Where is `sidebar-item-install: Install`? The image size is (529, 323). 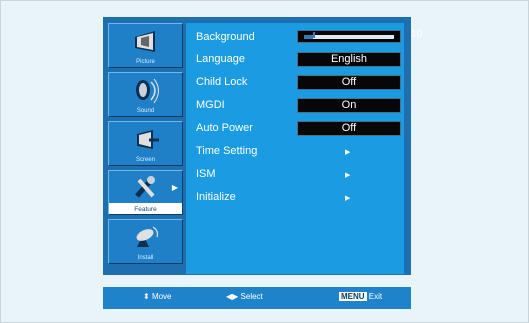 sidebar-item-install: Install is located at coordinates (145, 241).